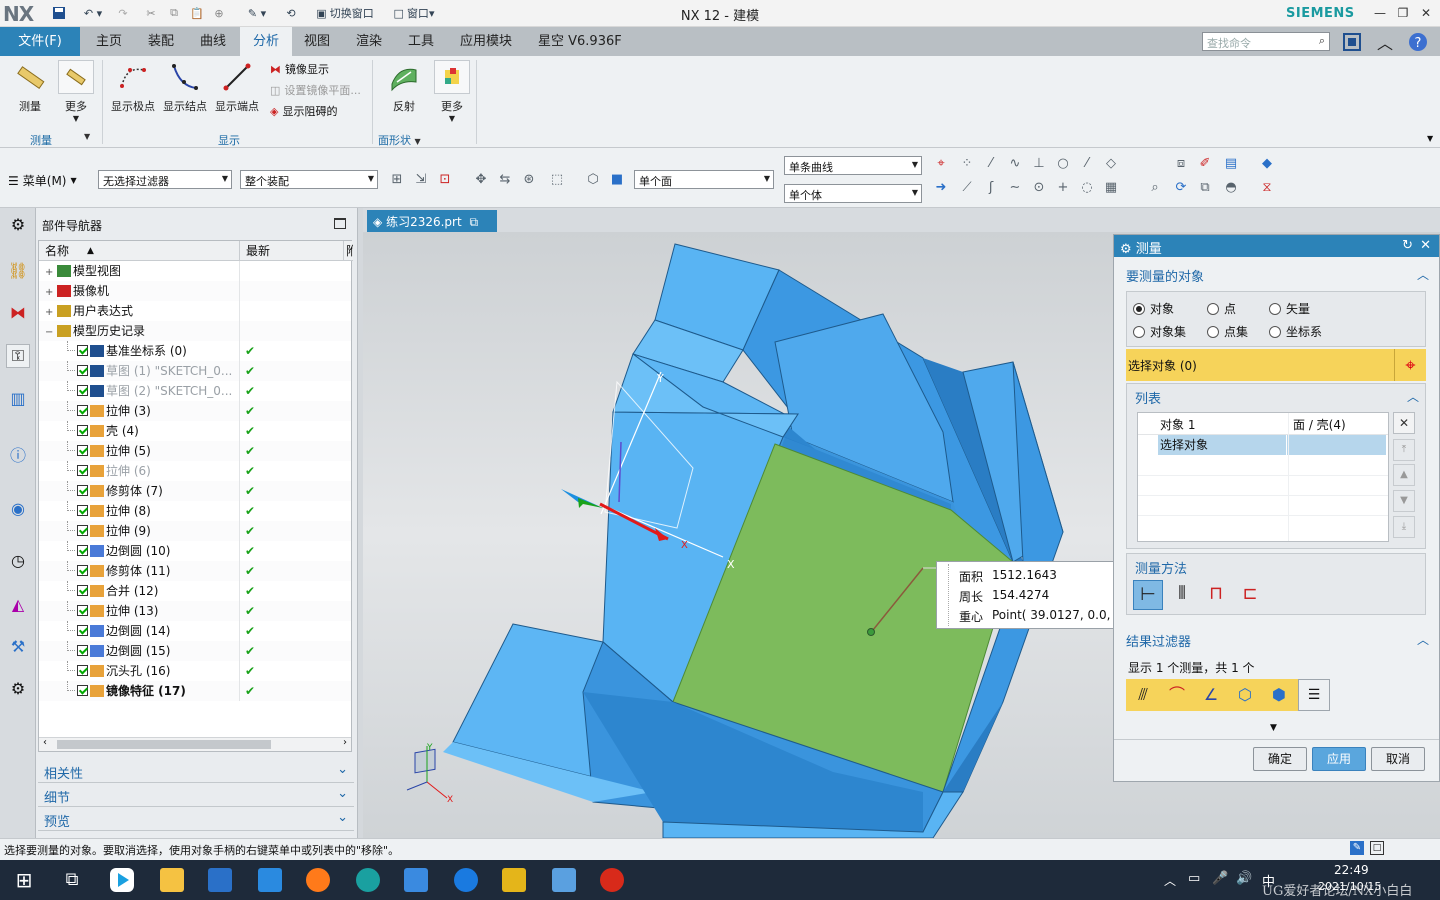  What do you see at coordinates (195, 291) in the screenshot?
I see `tree-row: + 摄像机` at bounding box center [195, 291].